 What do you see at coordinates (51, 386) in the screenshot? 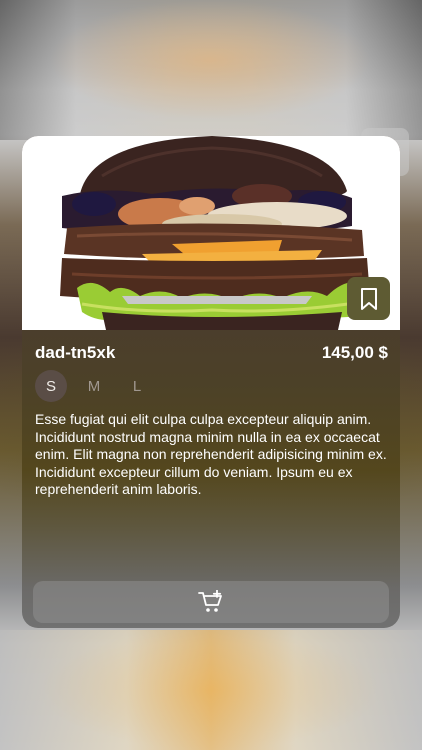
I see `size-option-s: S` at bounding box center [51, 386].